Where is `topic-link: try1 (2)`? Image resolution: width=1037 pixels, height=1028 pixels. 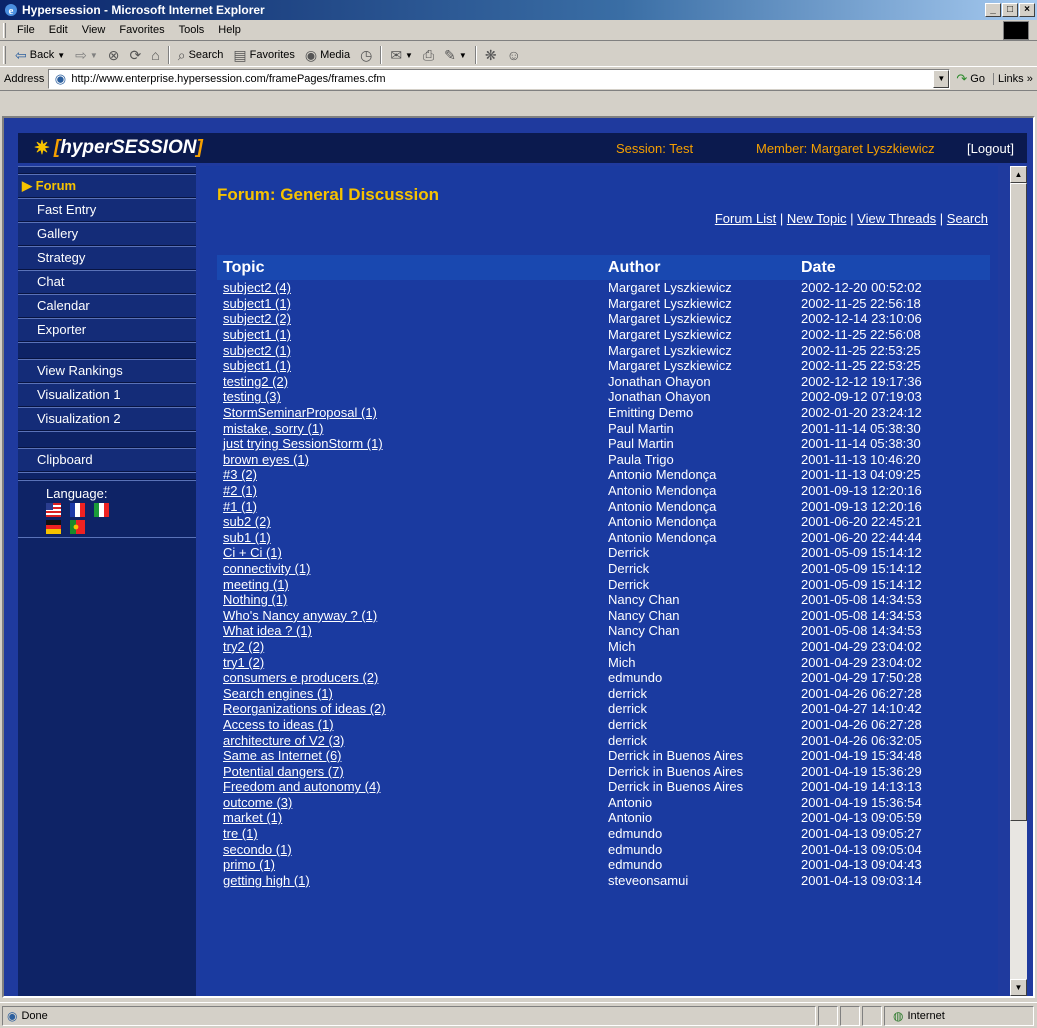 topic-link: try1 (2) is located at coordinates (409, 662).